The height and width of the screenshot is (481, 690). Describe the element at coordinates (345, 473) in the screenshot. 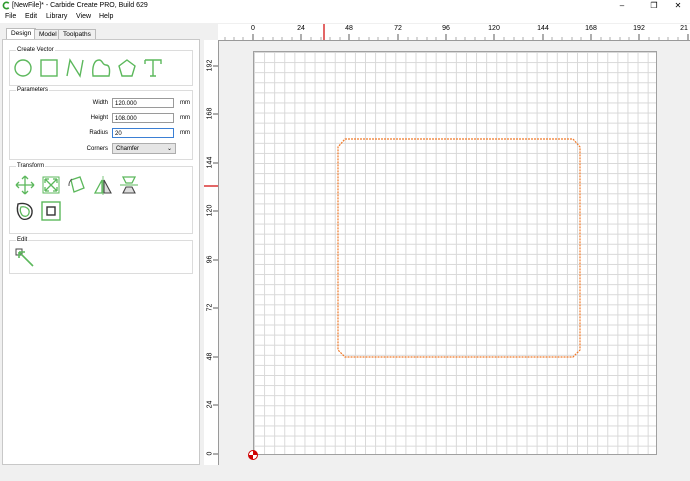

I see `status-bar` at that location.